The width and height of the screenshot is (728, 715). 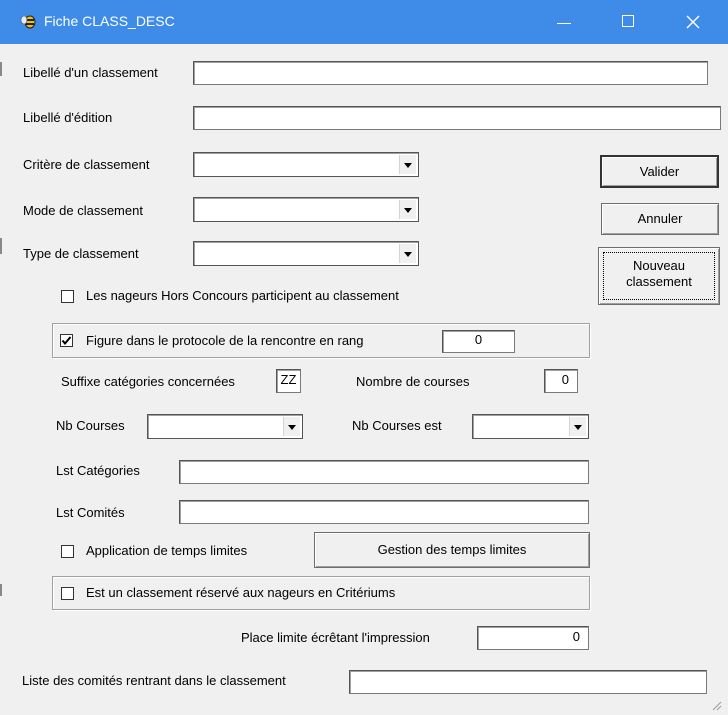 I want to click on nb-courses-select, so click(x=225, y=426).